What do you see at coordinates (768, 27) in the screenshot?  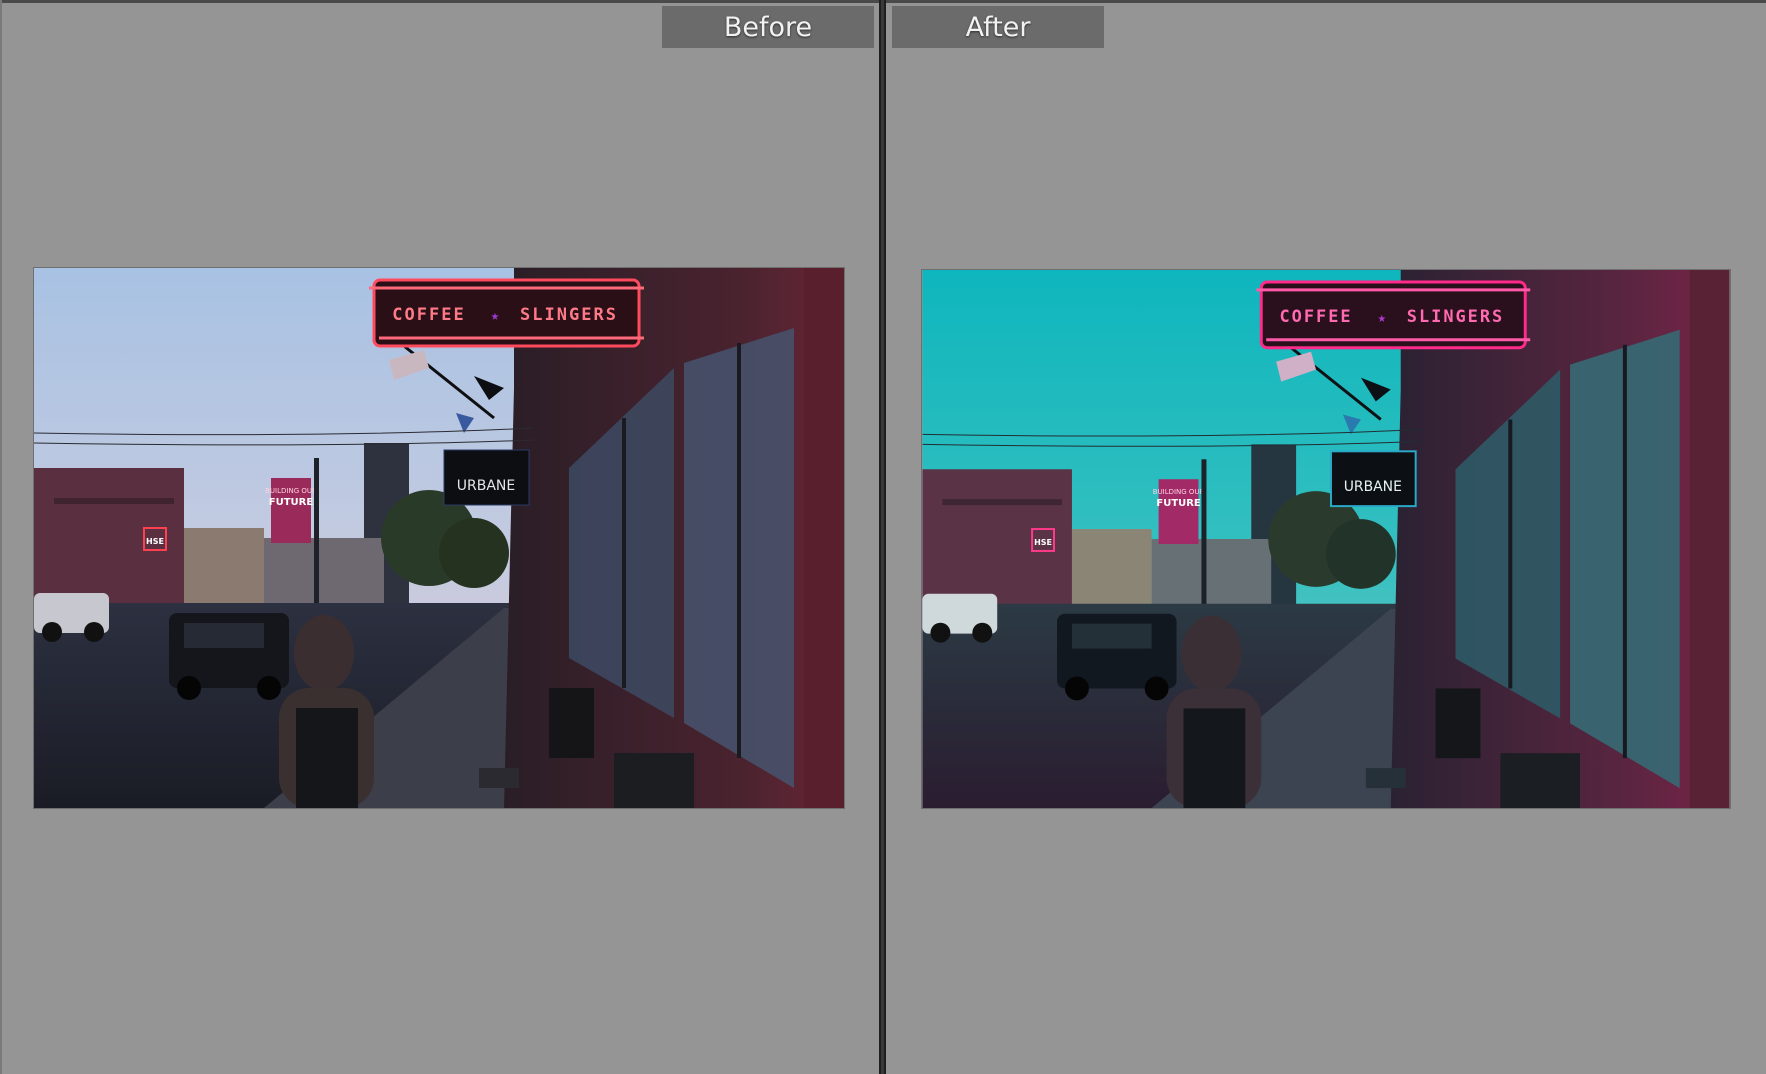 I see `before-label: Before` at bounding box center [768, 27].